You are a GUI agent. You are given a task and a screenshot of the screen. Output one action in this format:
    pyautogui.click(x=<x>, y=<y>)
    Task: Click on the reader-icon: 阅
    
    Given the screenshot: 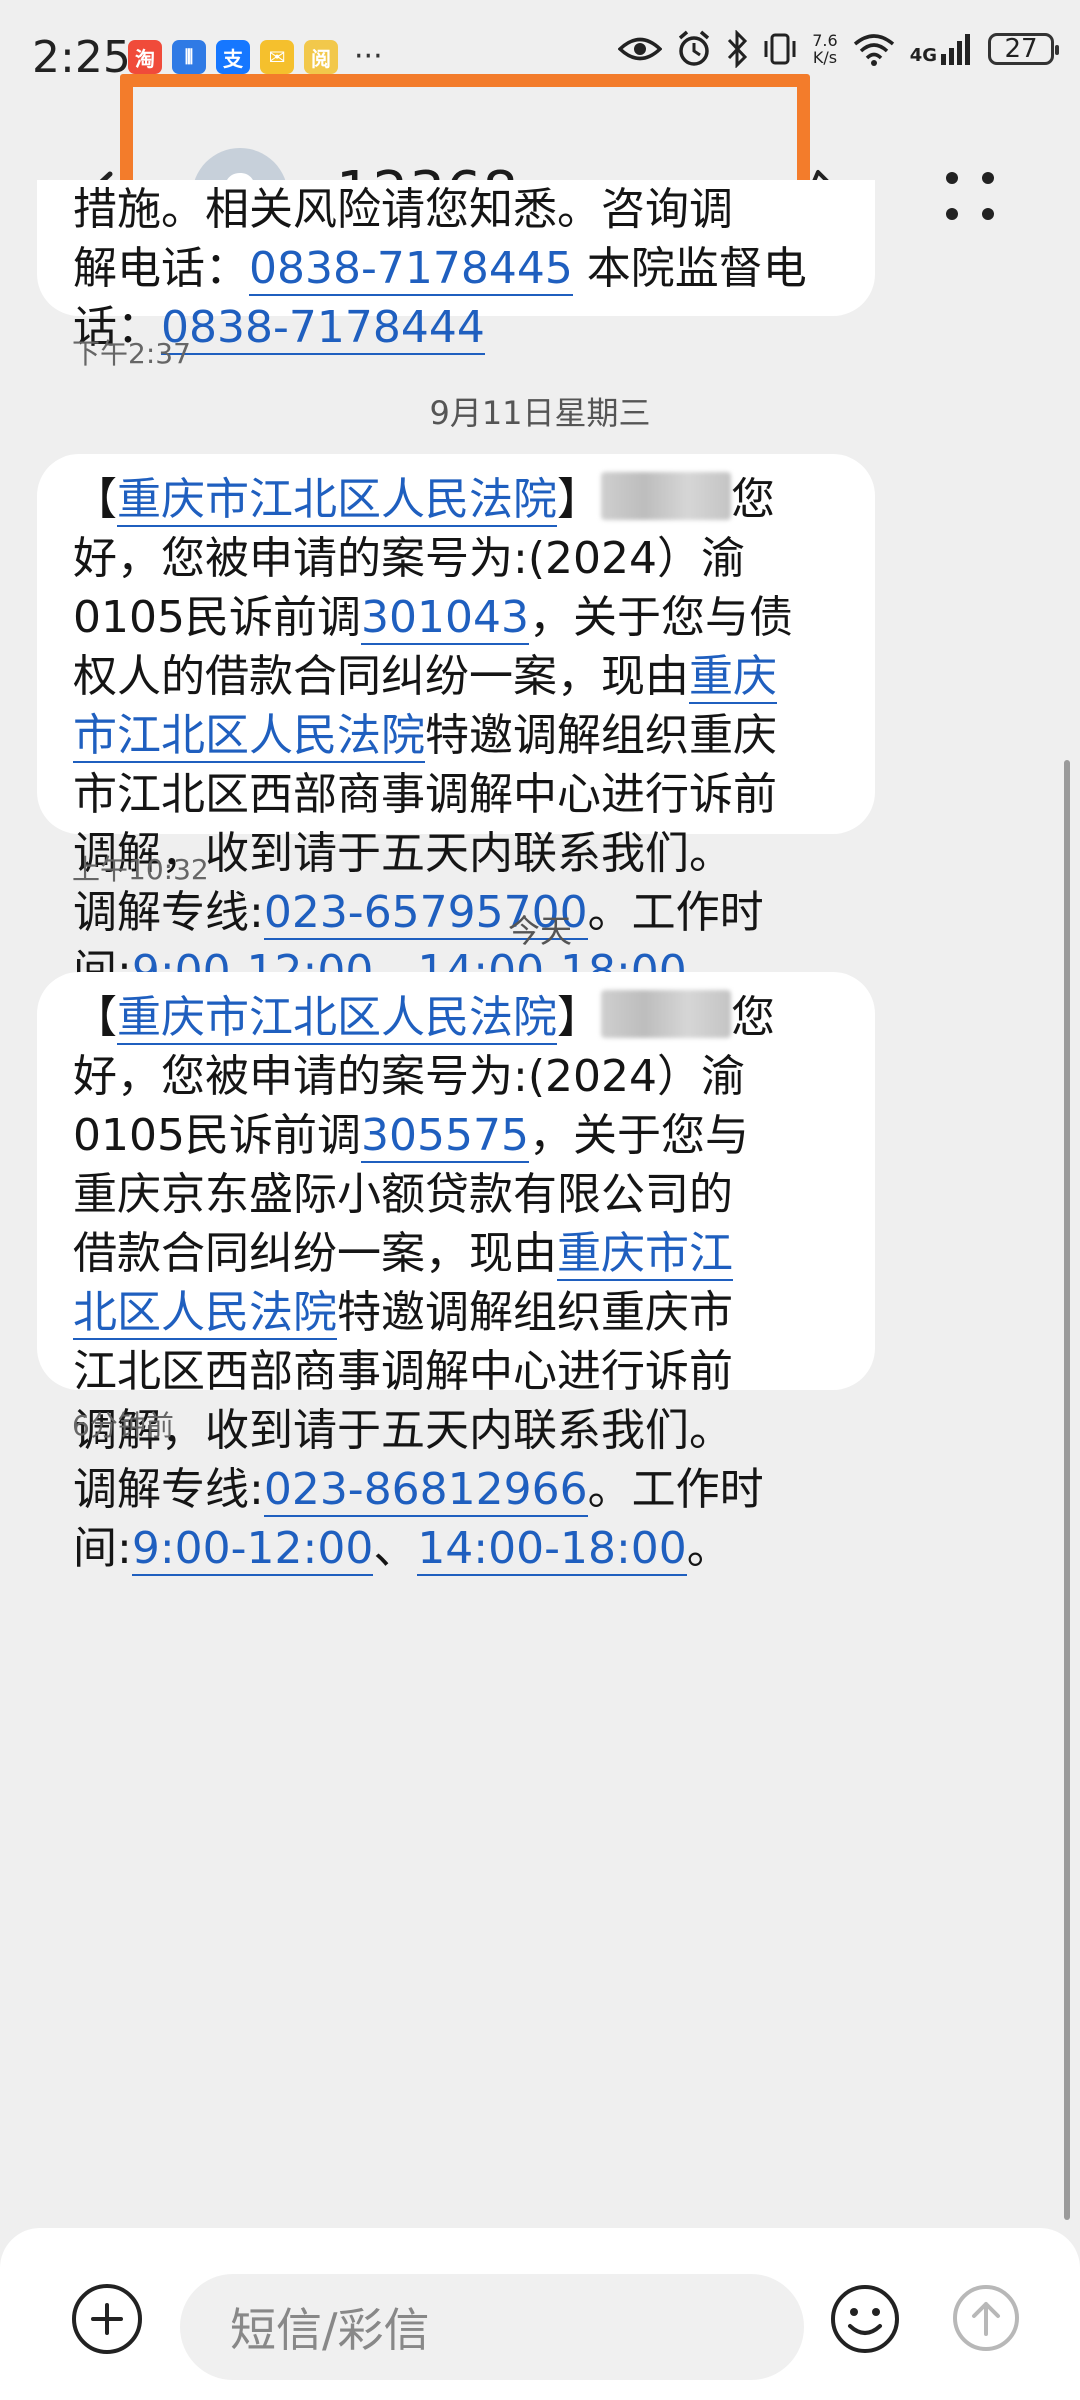 What is the action you would take?
    pyautogui.click(x=321, y=57)
    